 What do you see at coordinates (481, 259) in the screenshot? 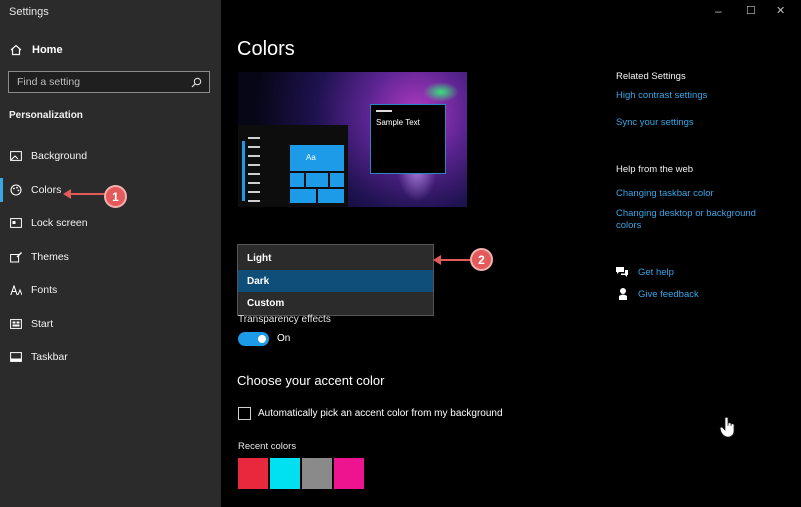
I see `callout-badge-2: 2` at bounding box center [481, 259].